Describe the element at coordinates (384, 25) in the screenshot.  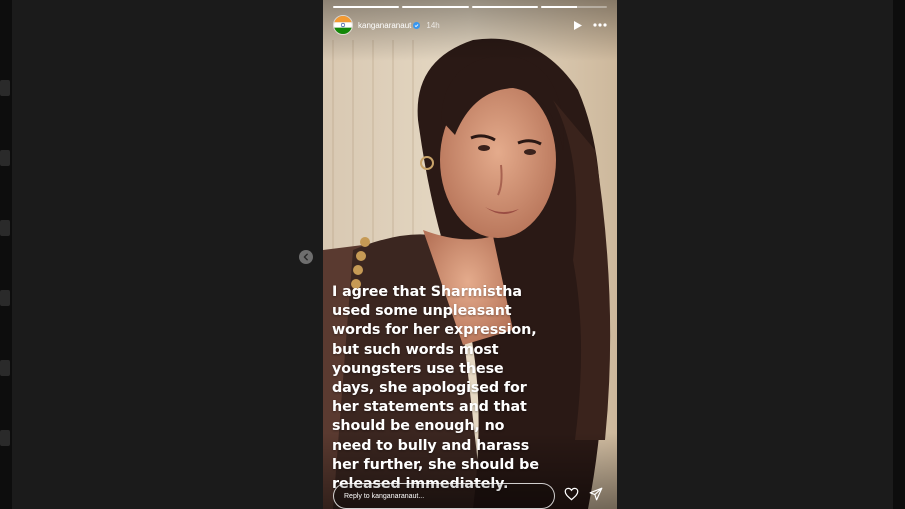
I see `story-username: kanganaranaut` at that location.